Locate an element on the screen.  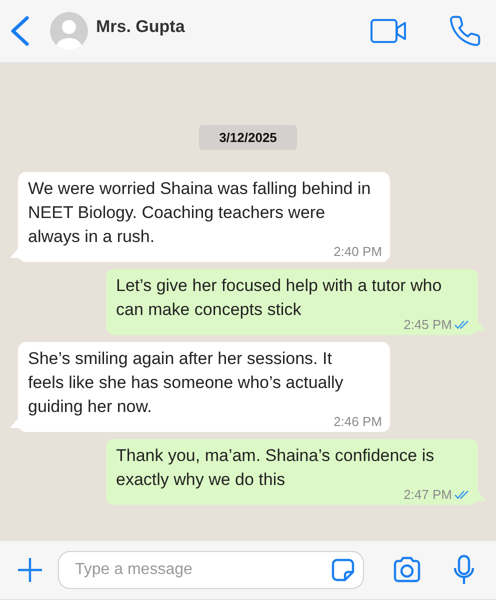
attach-button is located at coordinates (30, 570).